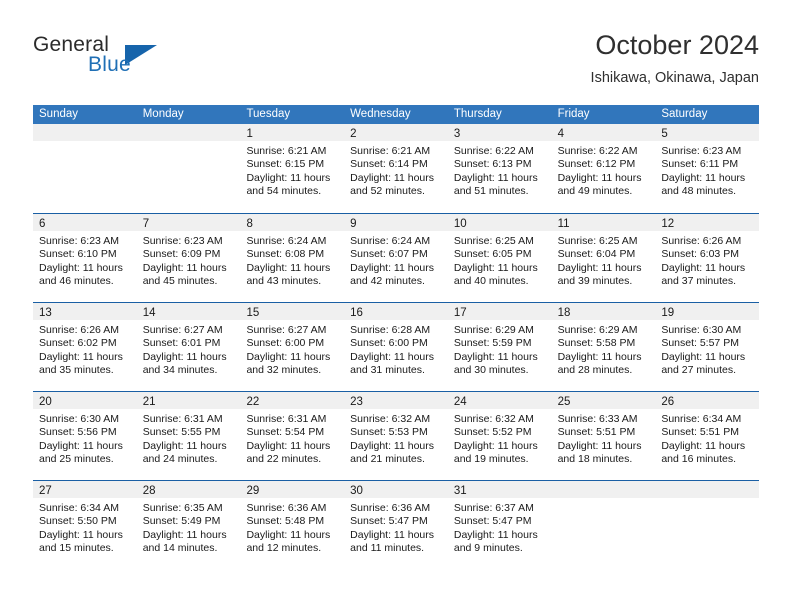 The width and height of the screenshot is (792, 612). What do you see at coordinates (284, 548) in the screenshot?
I see `daylight-text-line2: and 12 minutes.` at bounding box center [284, 548].